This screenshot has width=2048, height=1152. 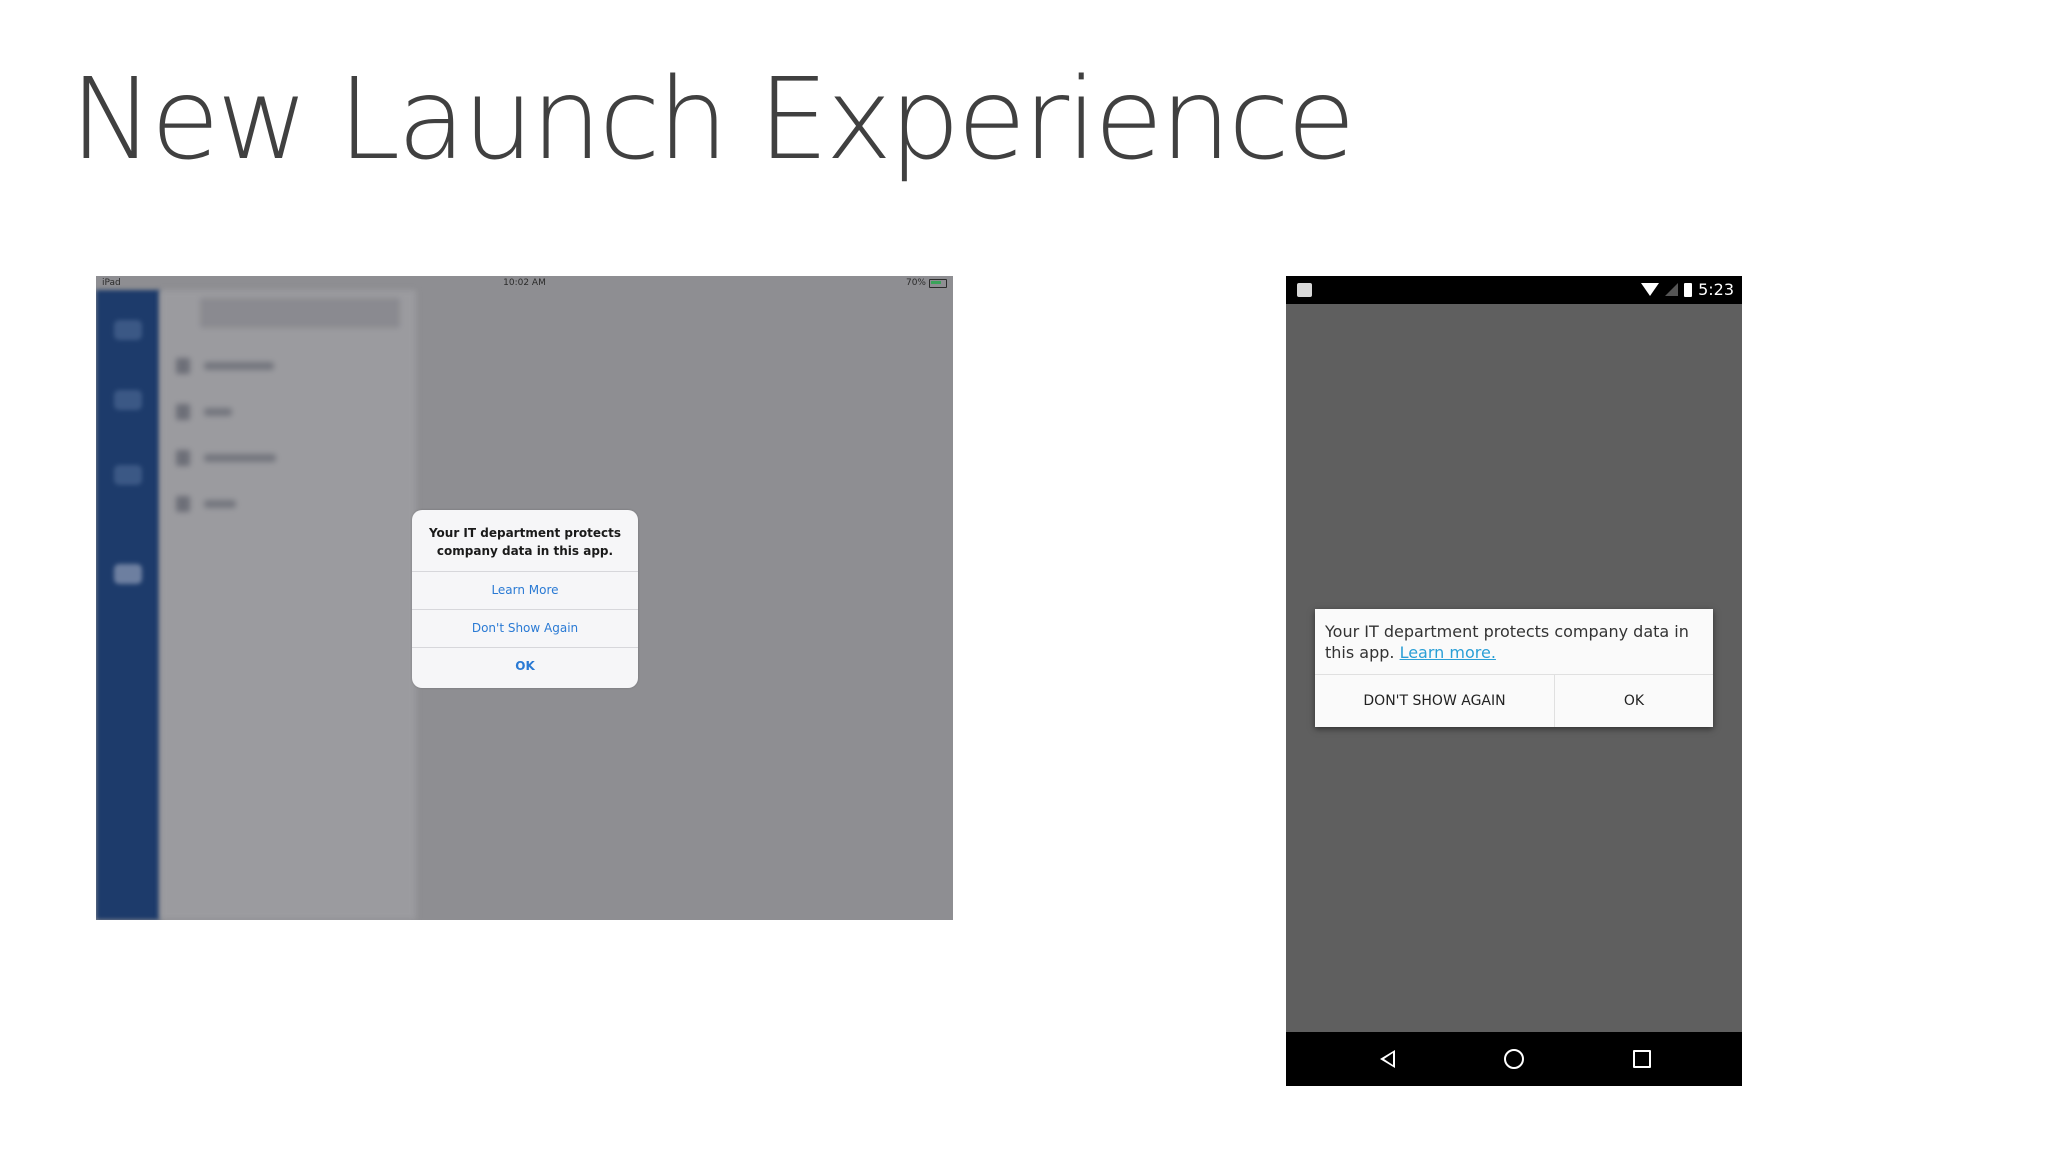 I want to click on back-icon, so click(x=1387, y=1059).